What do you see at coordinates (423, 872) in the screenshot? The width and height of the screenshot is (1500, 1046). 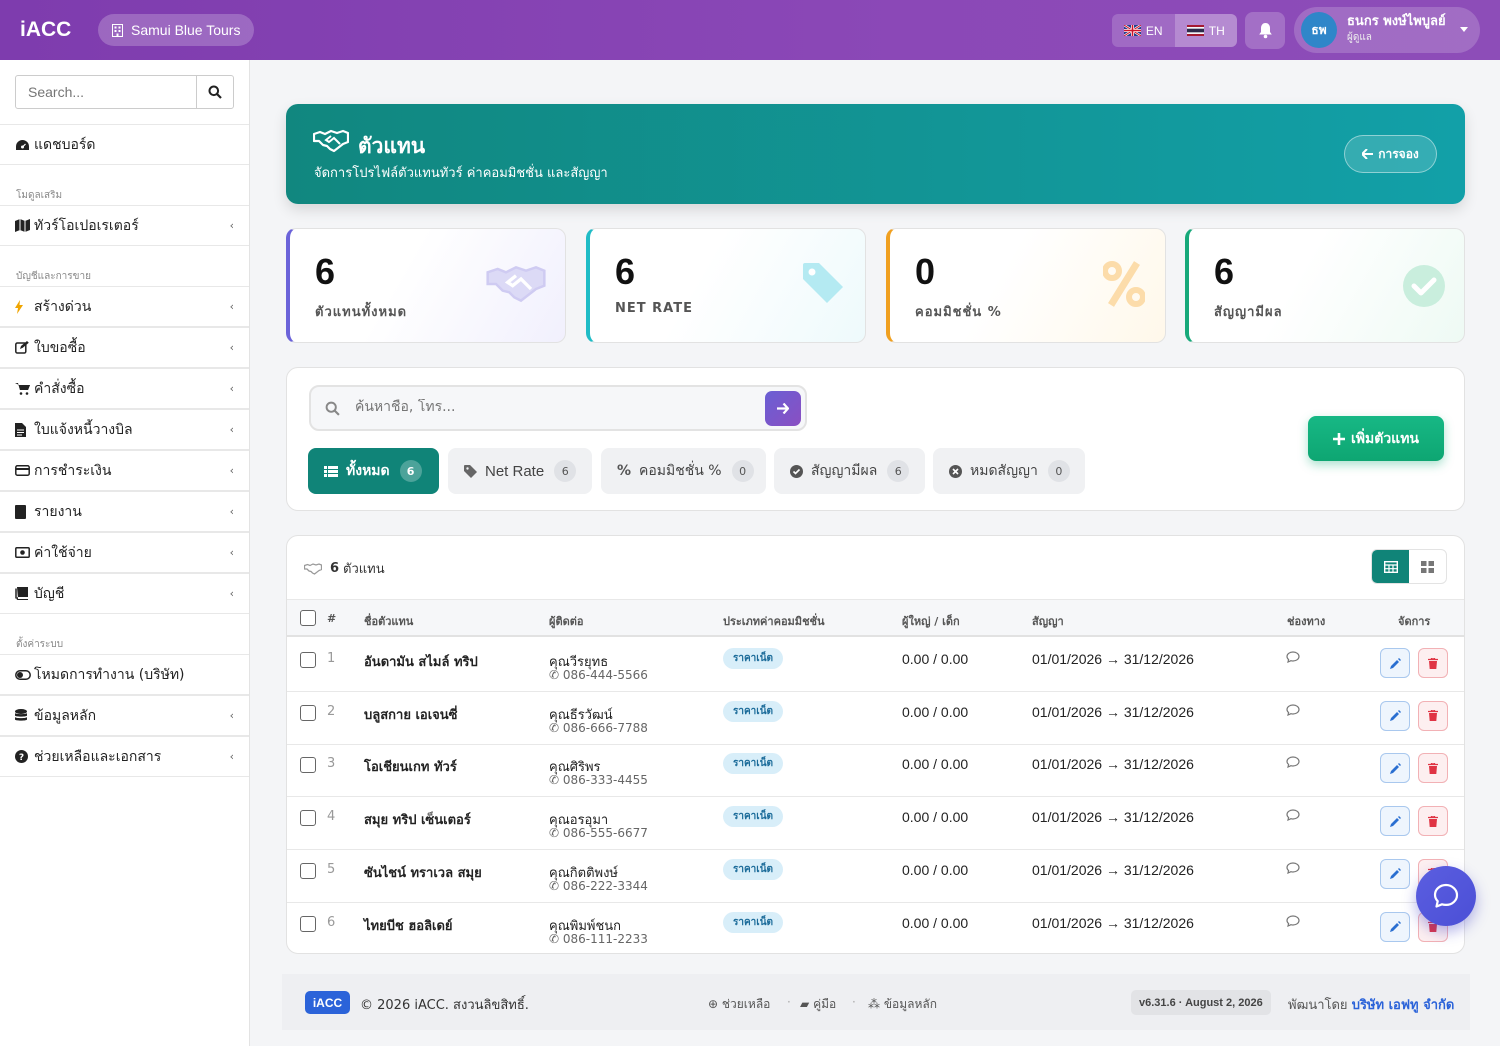 I see `agent-name: ซันไชน์ ทราเวล สมุย` at bounding box center [423, 872].